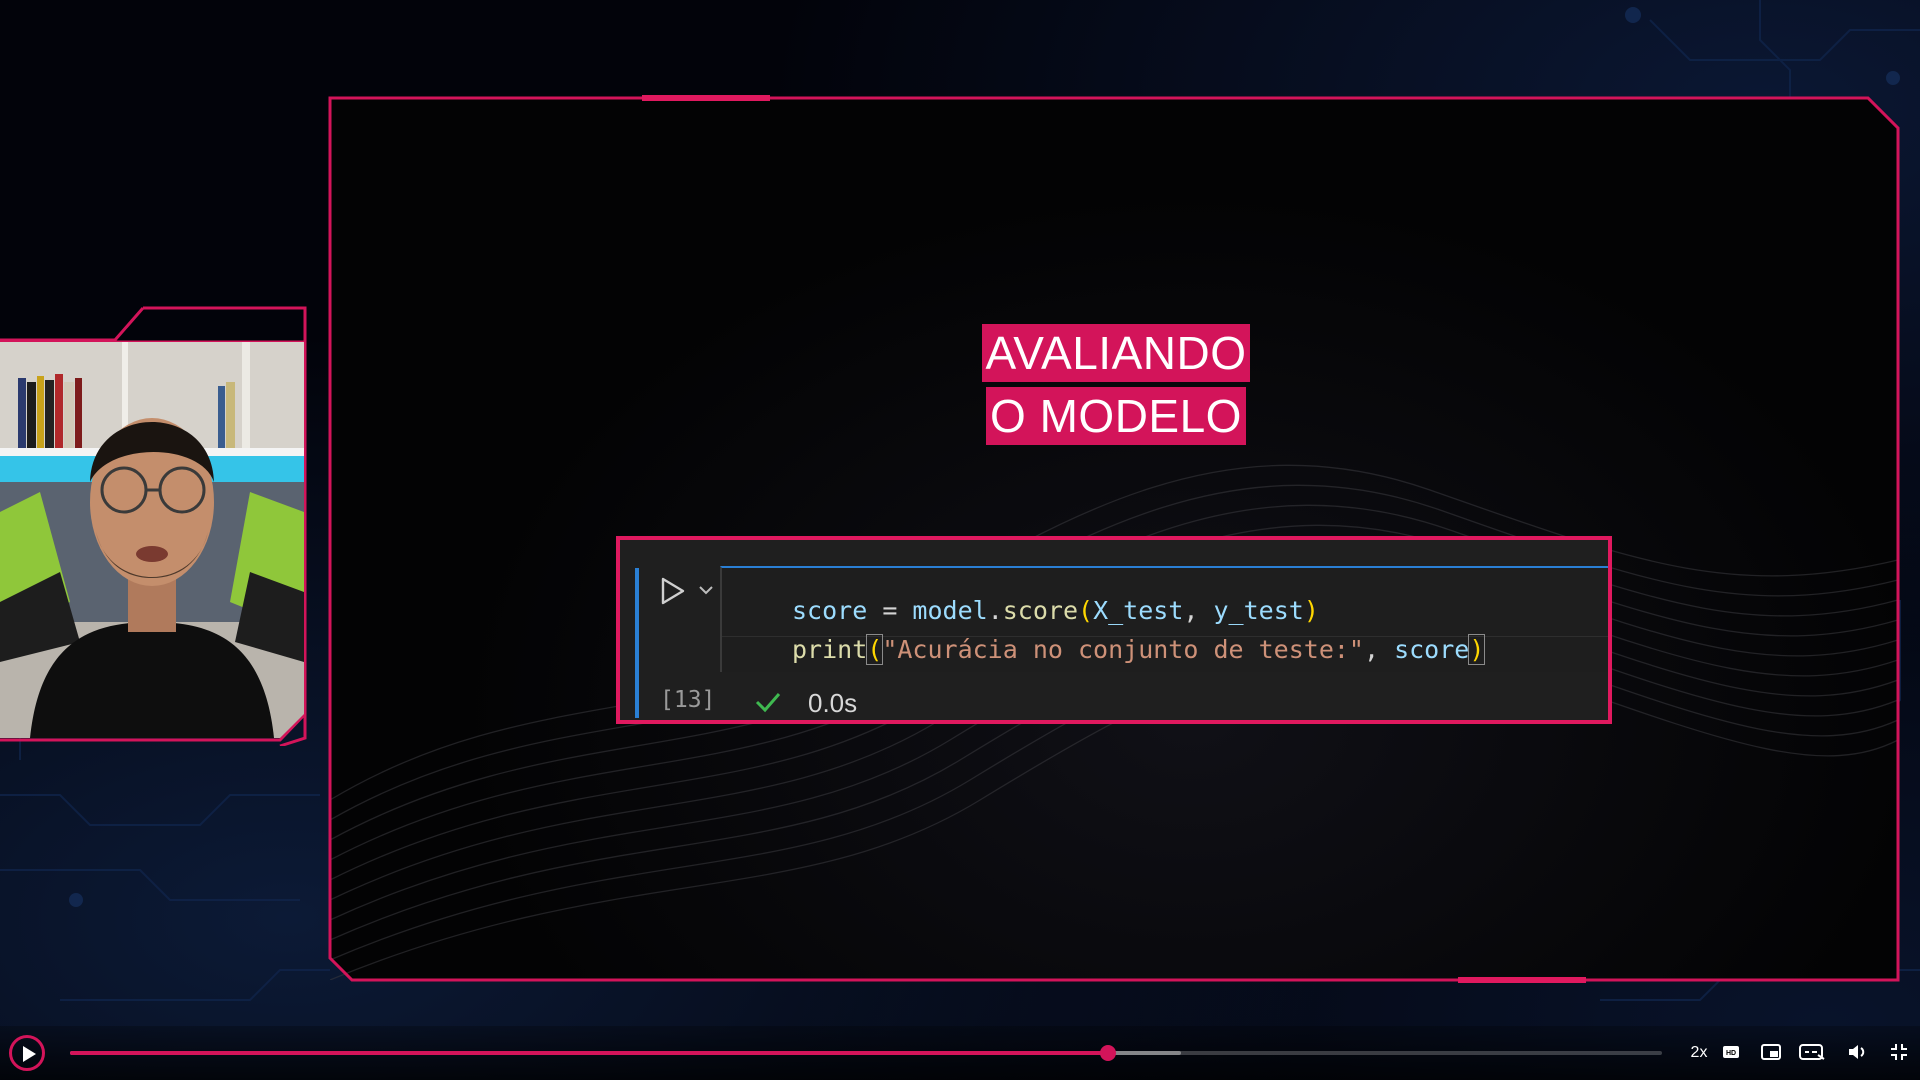  What do you see at coordinates (706, 590) in the screenshot?
I see `chevron-down-icon` at bounding box center [706, 590].